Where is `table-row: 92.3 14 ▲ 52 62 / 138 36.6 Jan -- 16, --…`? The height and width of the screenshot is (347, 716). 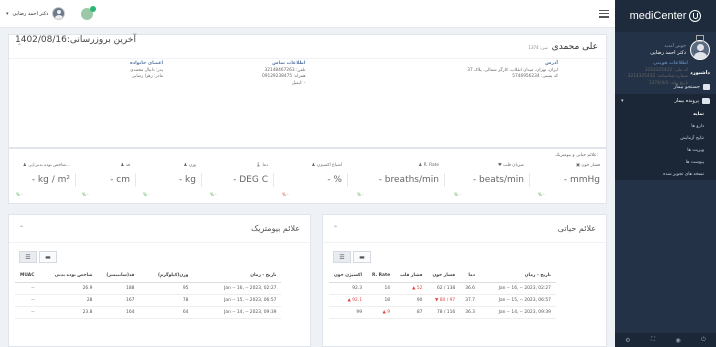
table-row: 92.3 14 ▲ 52 62 / 138 36.6 Jan -- 16, --… is located at coordinates (442, 288).